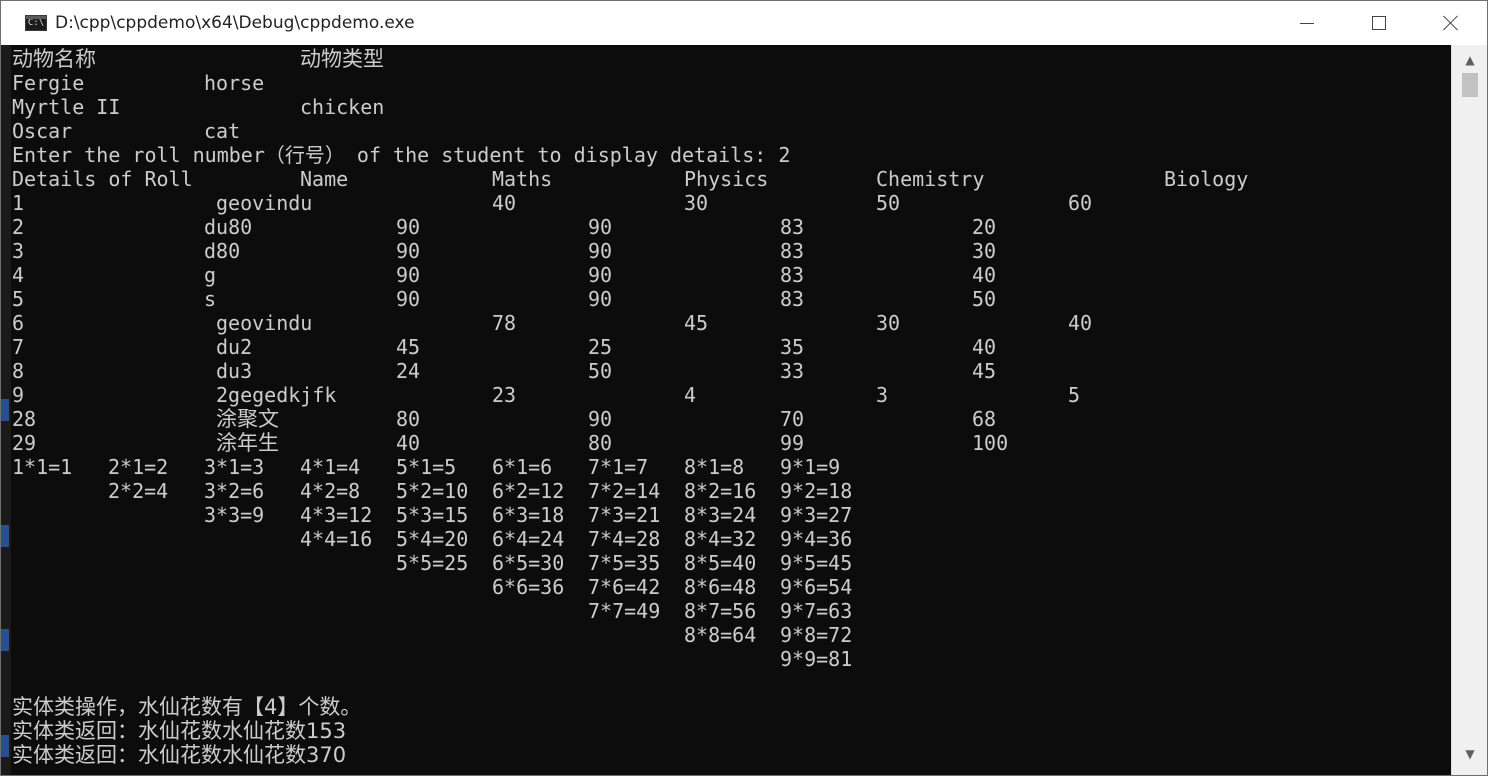 This screenshot has height=776, width=1488. Describe the element at coordinates (408, 419) in the screenshot. I see `console-text: 80` at that location.